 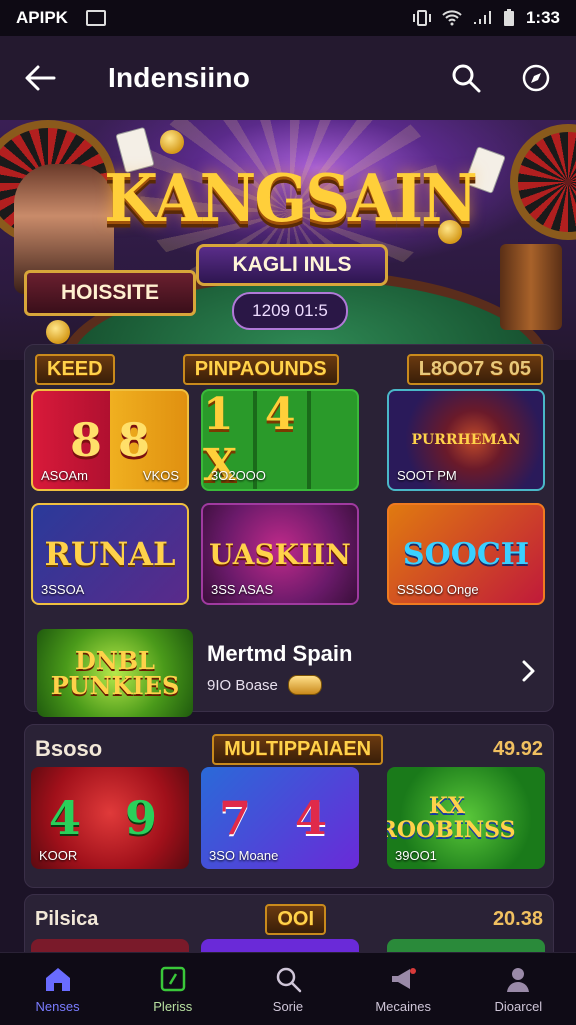 What do you see at coordinates (452, 18) in the screenshot?
I see `wifi-icon` at bounding box center [452, 18].